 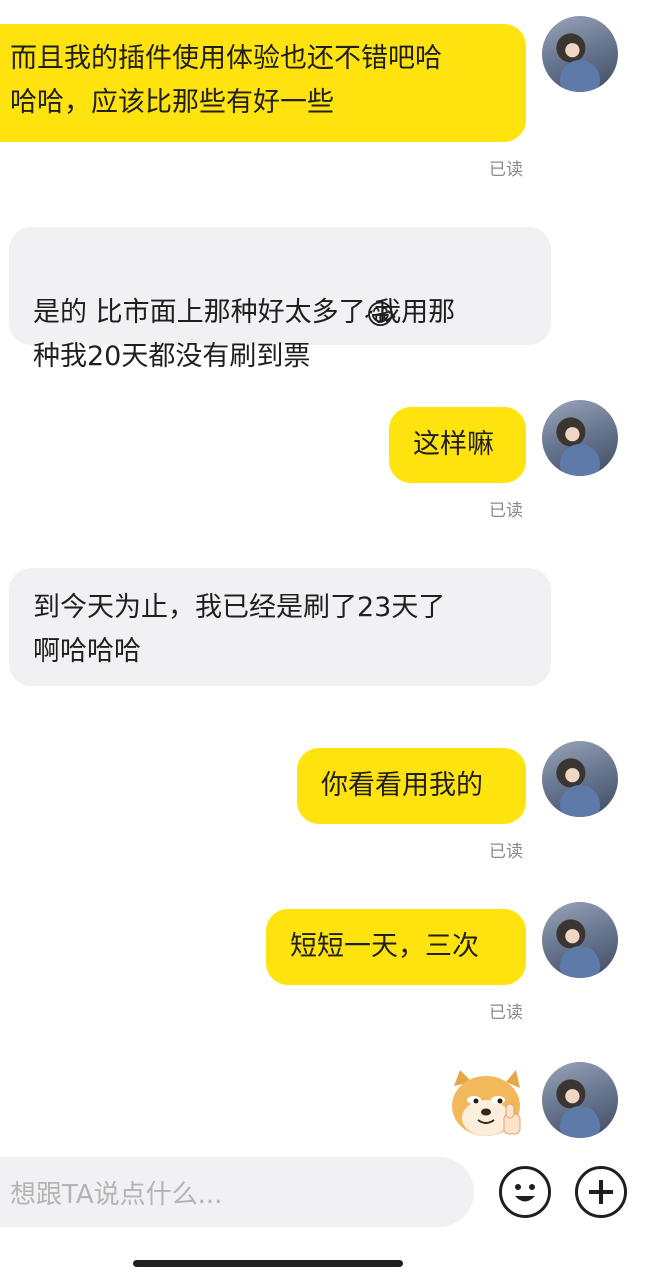 What do you see at coordinates (268, 1263) in the screenshot?
I see `home-indicator` at bounding box center [268, 1263].